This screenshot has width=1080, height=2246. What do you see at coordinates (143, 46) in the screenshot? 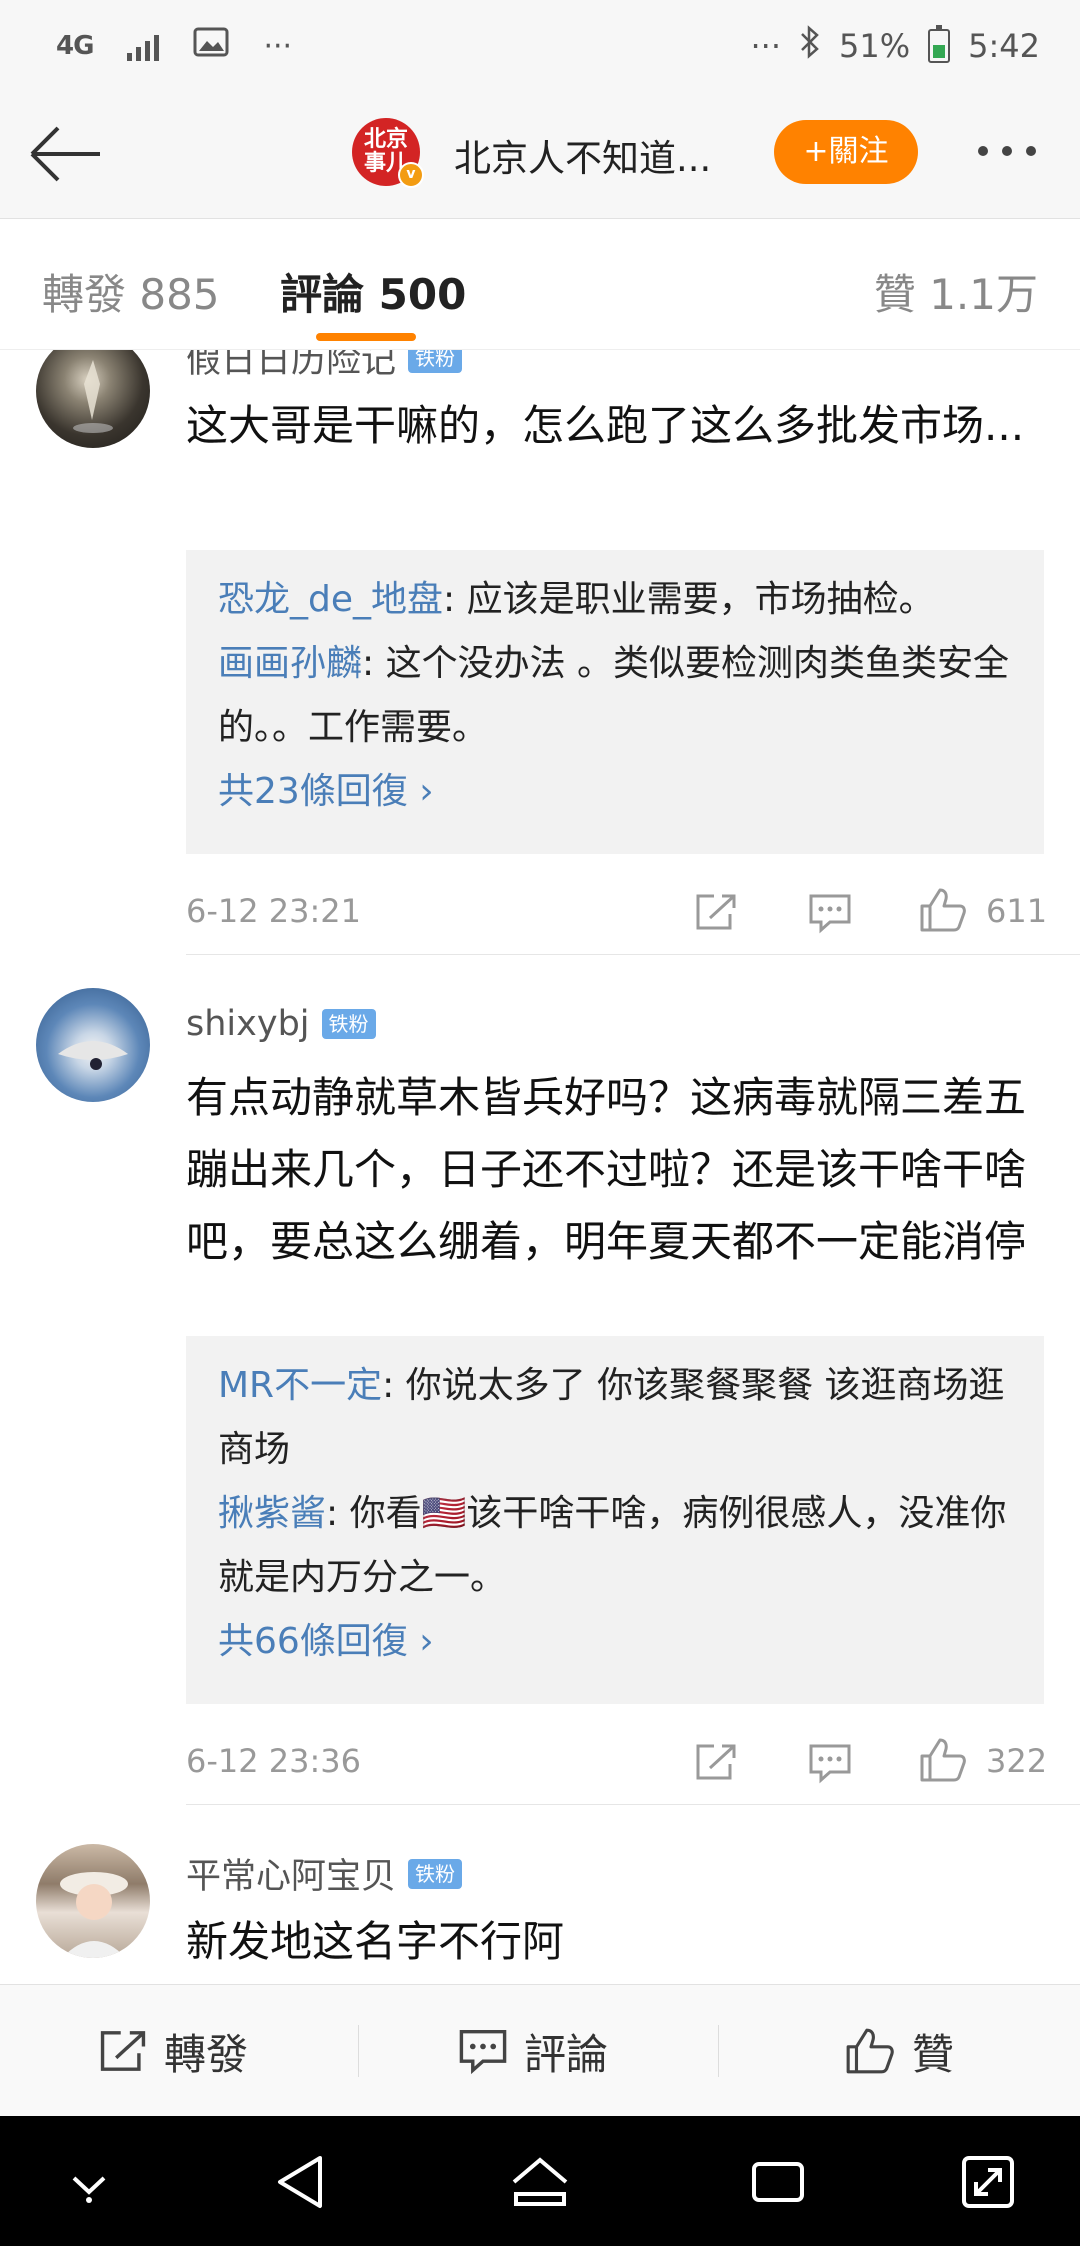
I see `signal-icon` at bounding box center [143, 46].